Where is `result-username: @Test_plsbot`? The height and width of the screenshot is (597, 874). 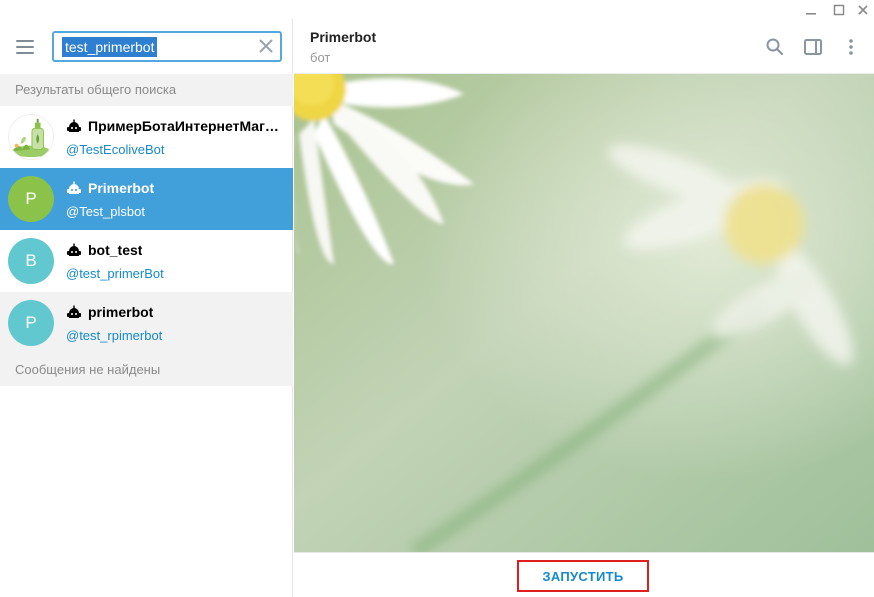
result-username: @Test_plsbot is located at coordinates (105, 211).